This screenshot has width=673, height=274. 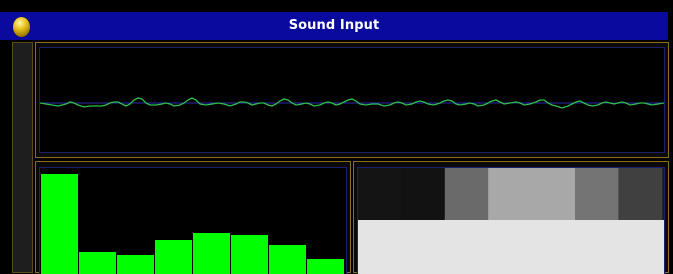 What do you see at coordinates (21, 27) in the screenshot?
I see `orb-icon` at bounding box center [21, 27].